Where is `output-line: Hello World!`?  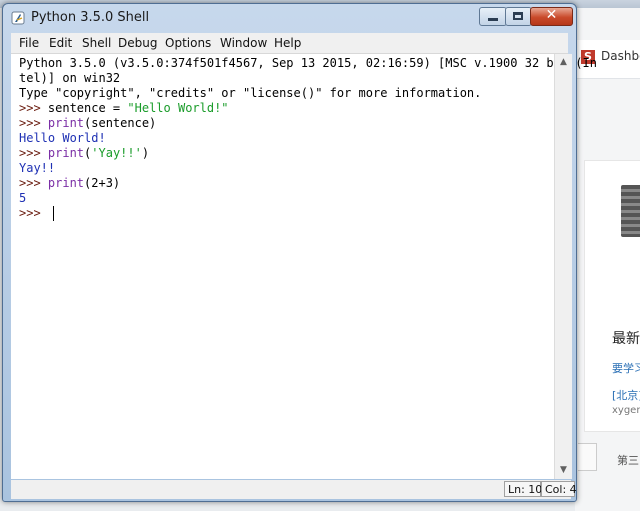
output-line: Hello World! is located at coordinates (62, 138).